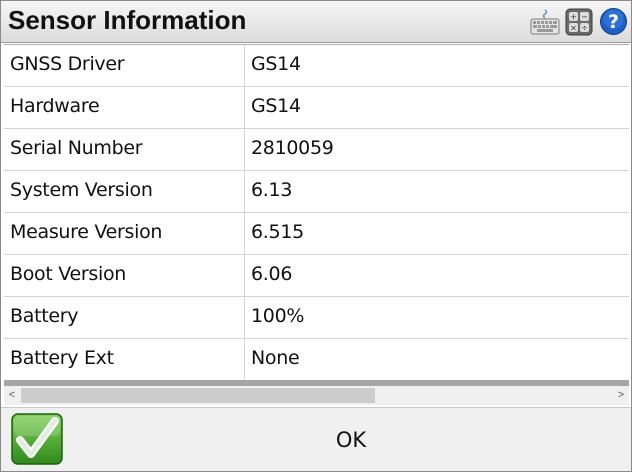  What do you see at coordinates (67, 64) in the screenshot?
I see `row-label: GNSS Driver` at bounding box center [67, 64].